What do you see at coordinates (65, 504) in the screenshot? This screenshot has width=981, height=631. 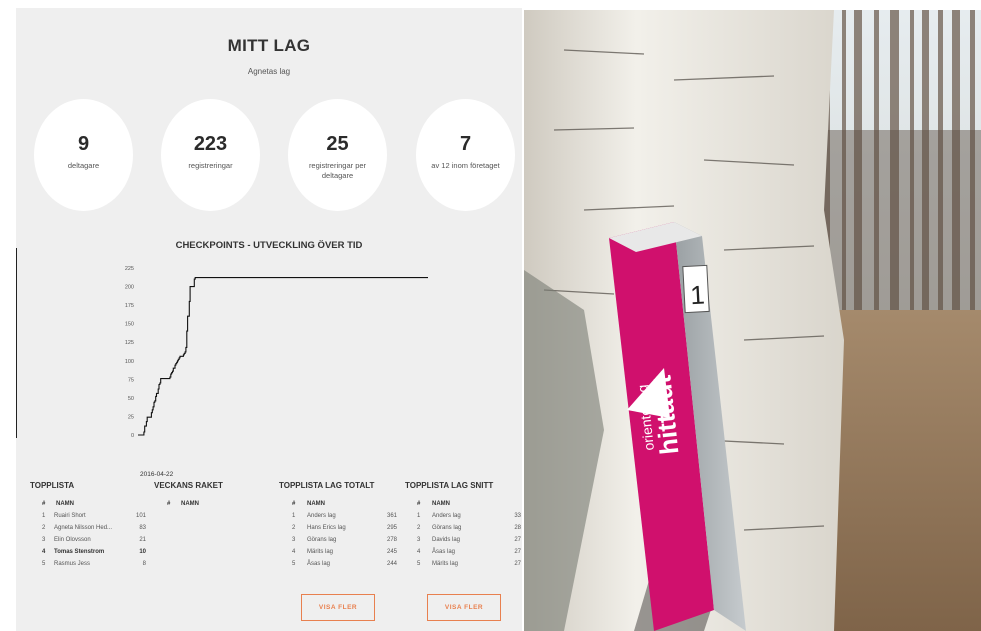 I see `topplista-col-name: NAMN` at bounding box center [65, 504].